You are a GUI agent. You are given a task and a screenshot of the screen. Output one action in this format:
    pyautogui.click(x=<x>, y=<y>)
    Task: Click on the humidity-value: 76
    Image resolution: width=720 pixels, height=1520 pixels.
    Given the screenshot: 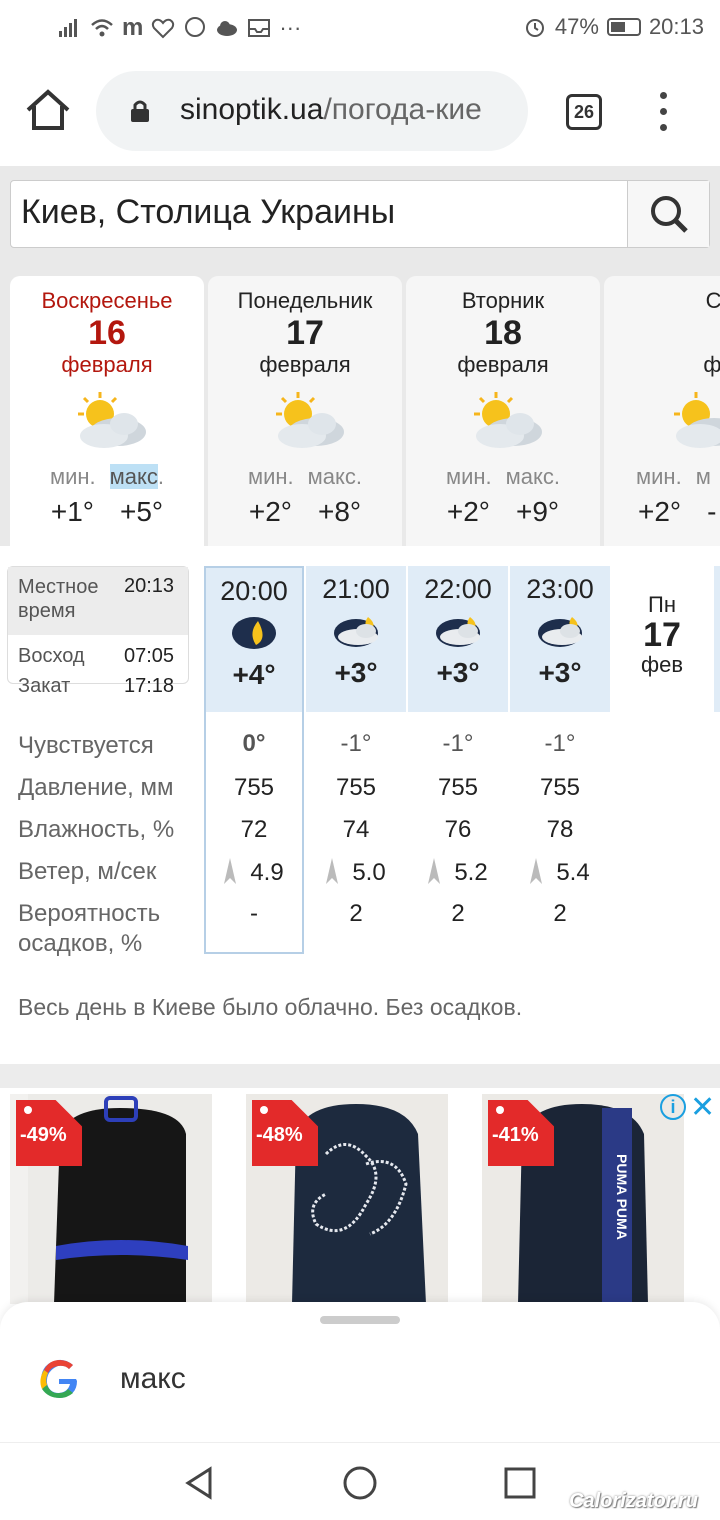 What is the action you would take?
    pyautogui.click(x=458, y=829)
    